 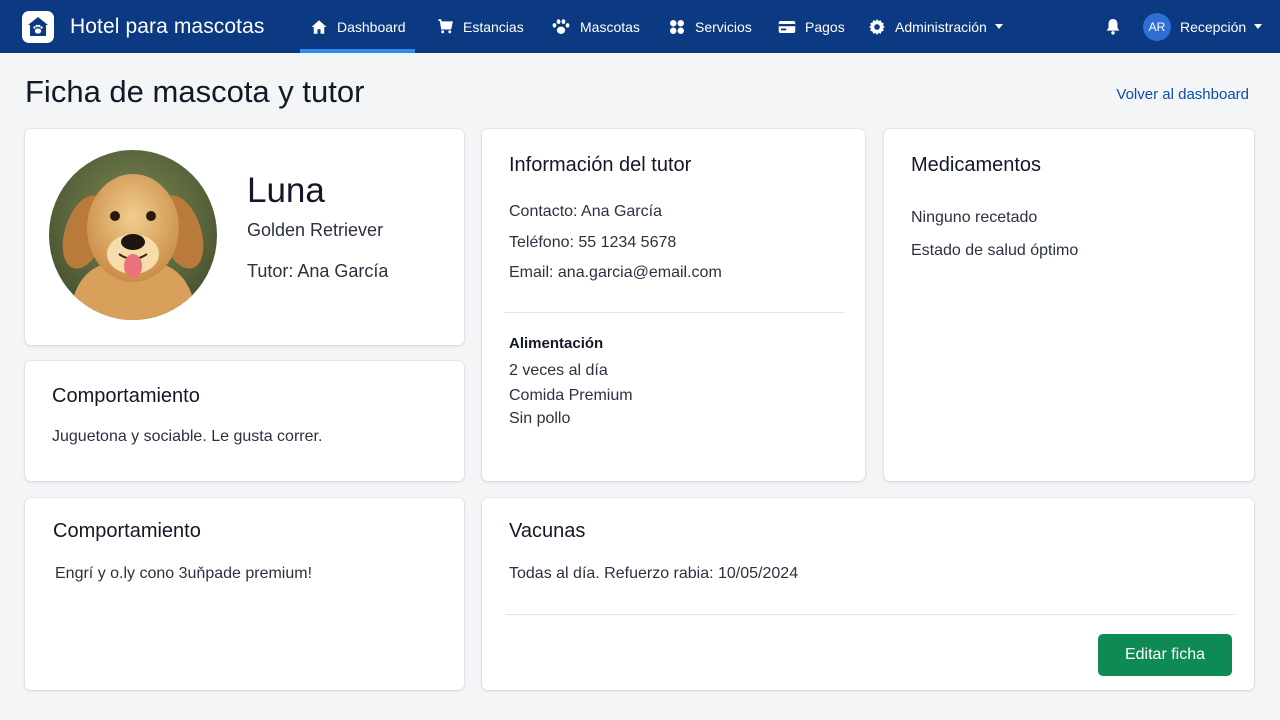 I want to click on nav-pagos: Pagos, so click(x=811, y=26).